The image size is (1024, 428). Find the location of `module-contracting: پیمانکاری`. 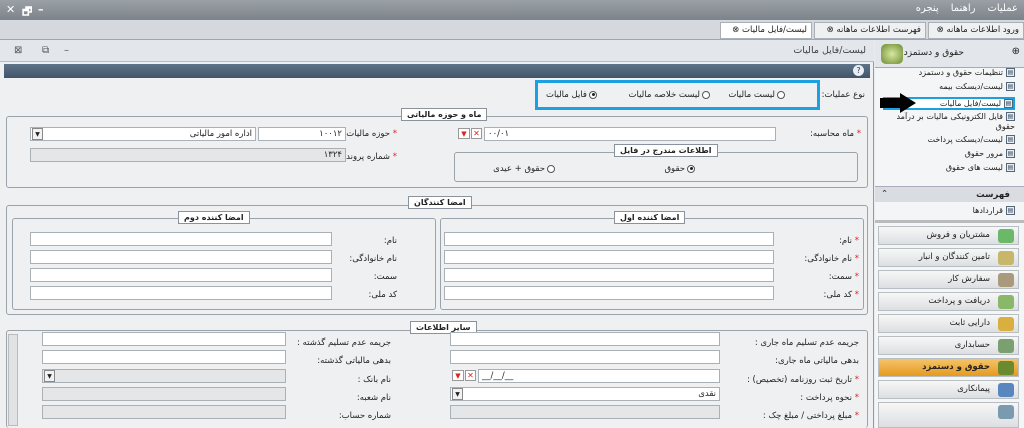

module-contracting: پیمانکاری is located at coordinates (948, 389).